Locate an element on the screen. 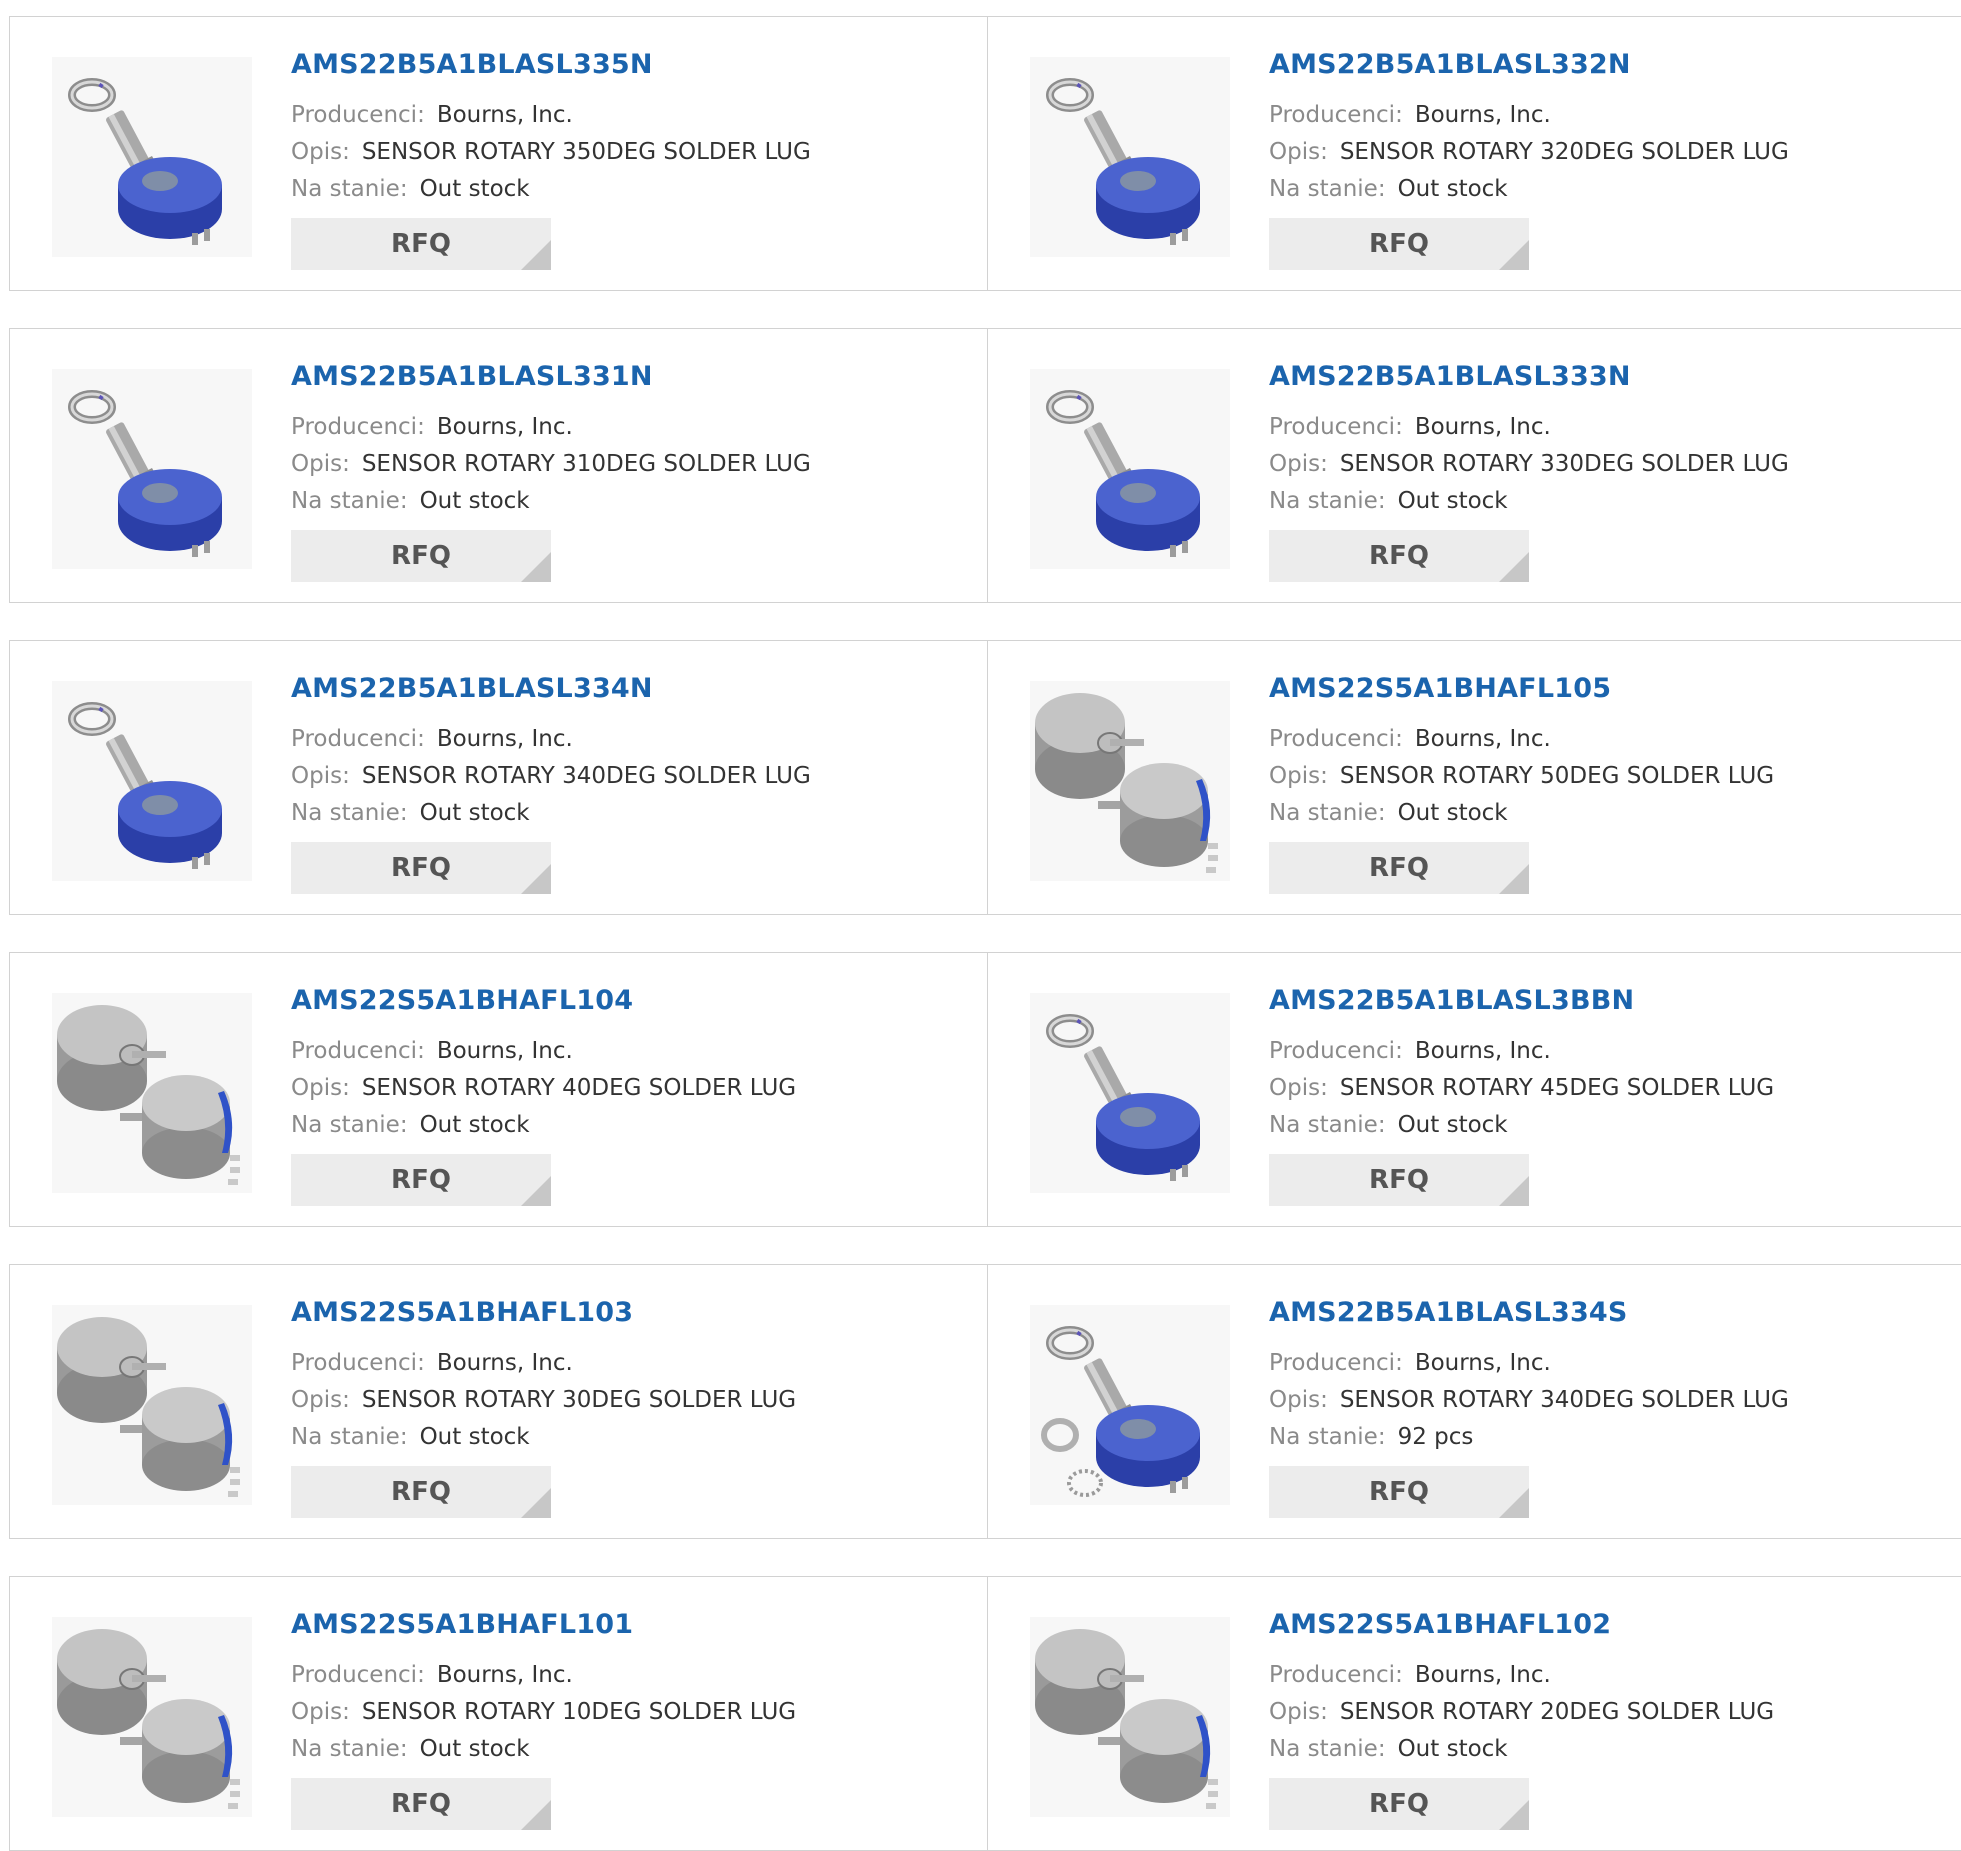 The height and width of the screenshot is (1851, 1961). description-value: SENSOR ROTARY 330DEG SOLDER LUG is located at coordinates (1564, 464).